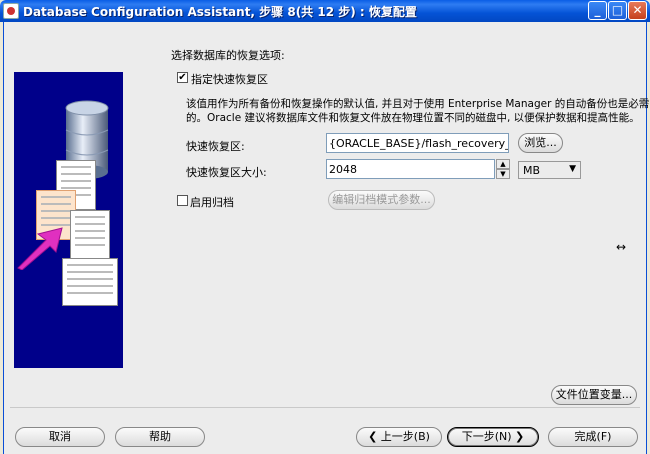 The image size is (650, 454). I want to click on spin-down-icon: ▼, so click(503, 174).